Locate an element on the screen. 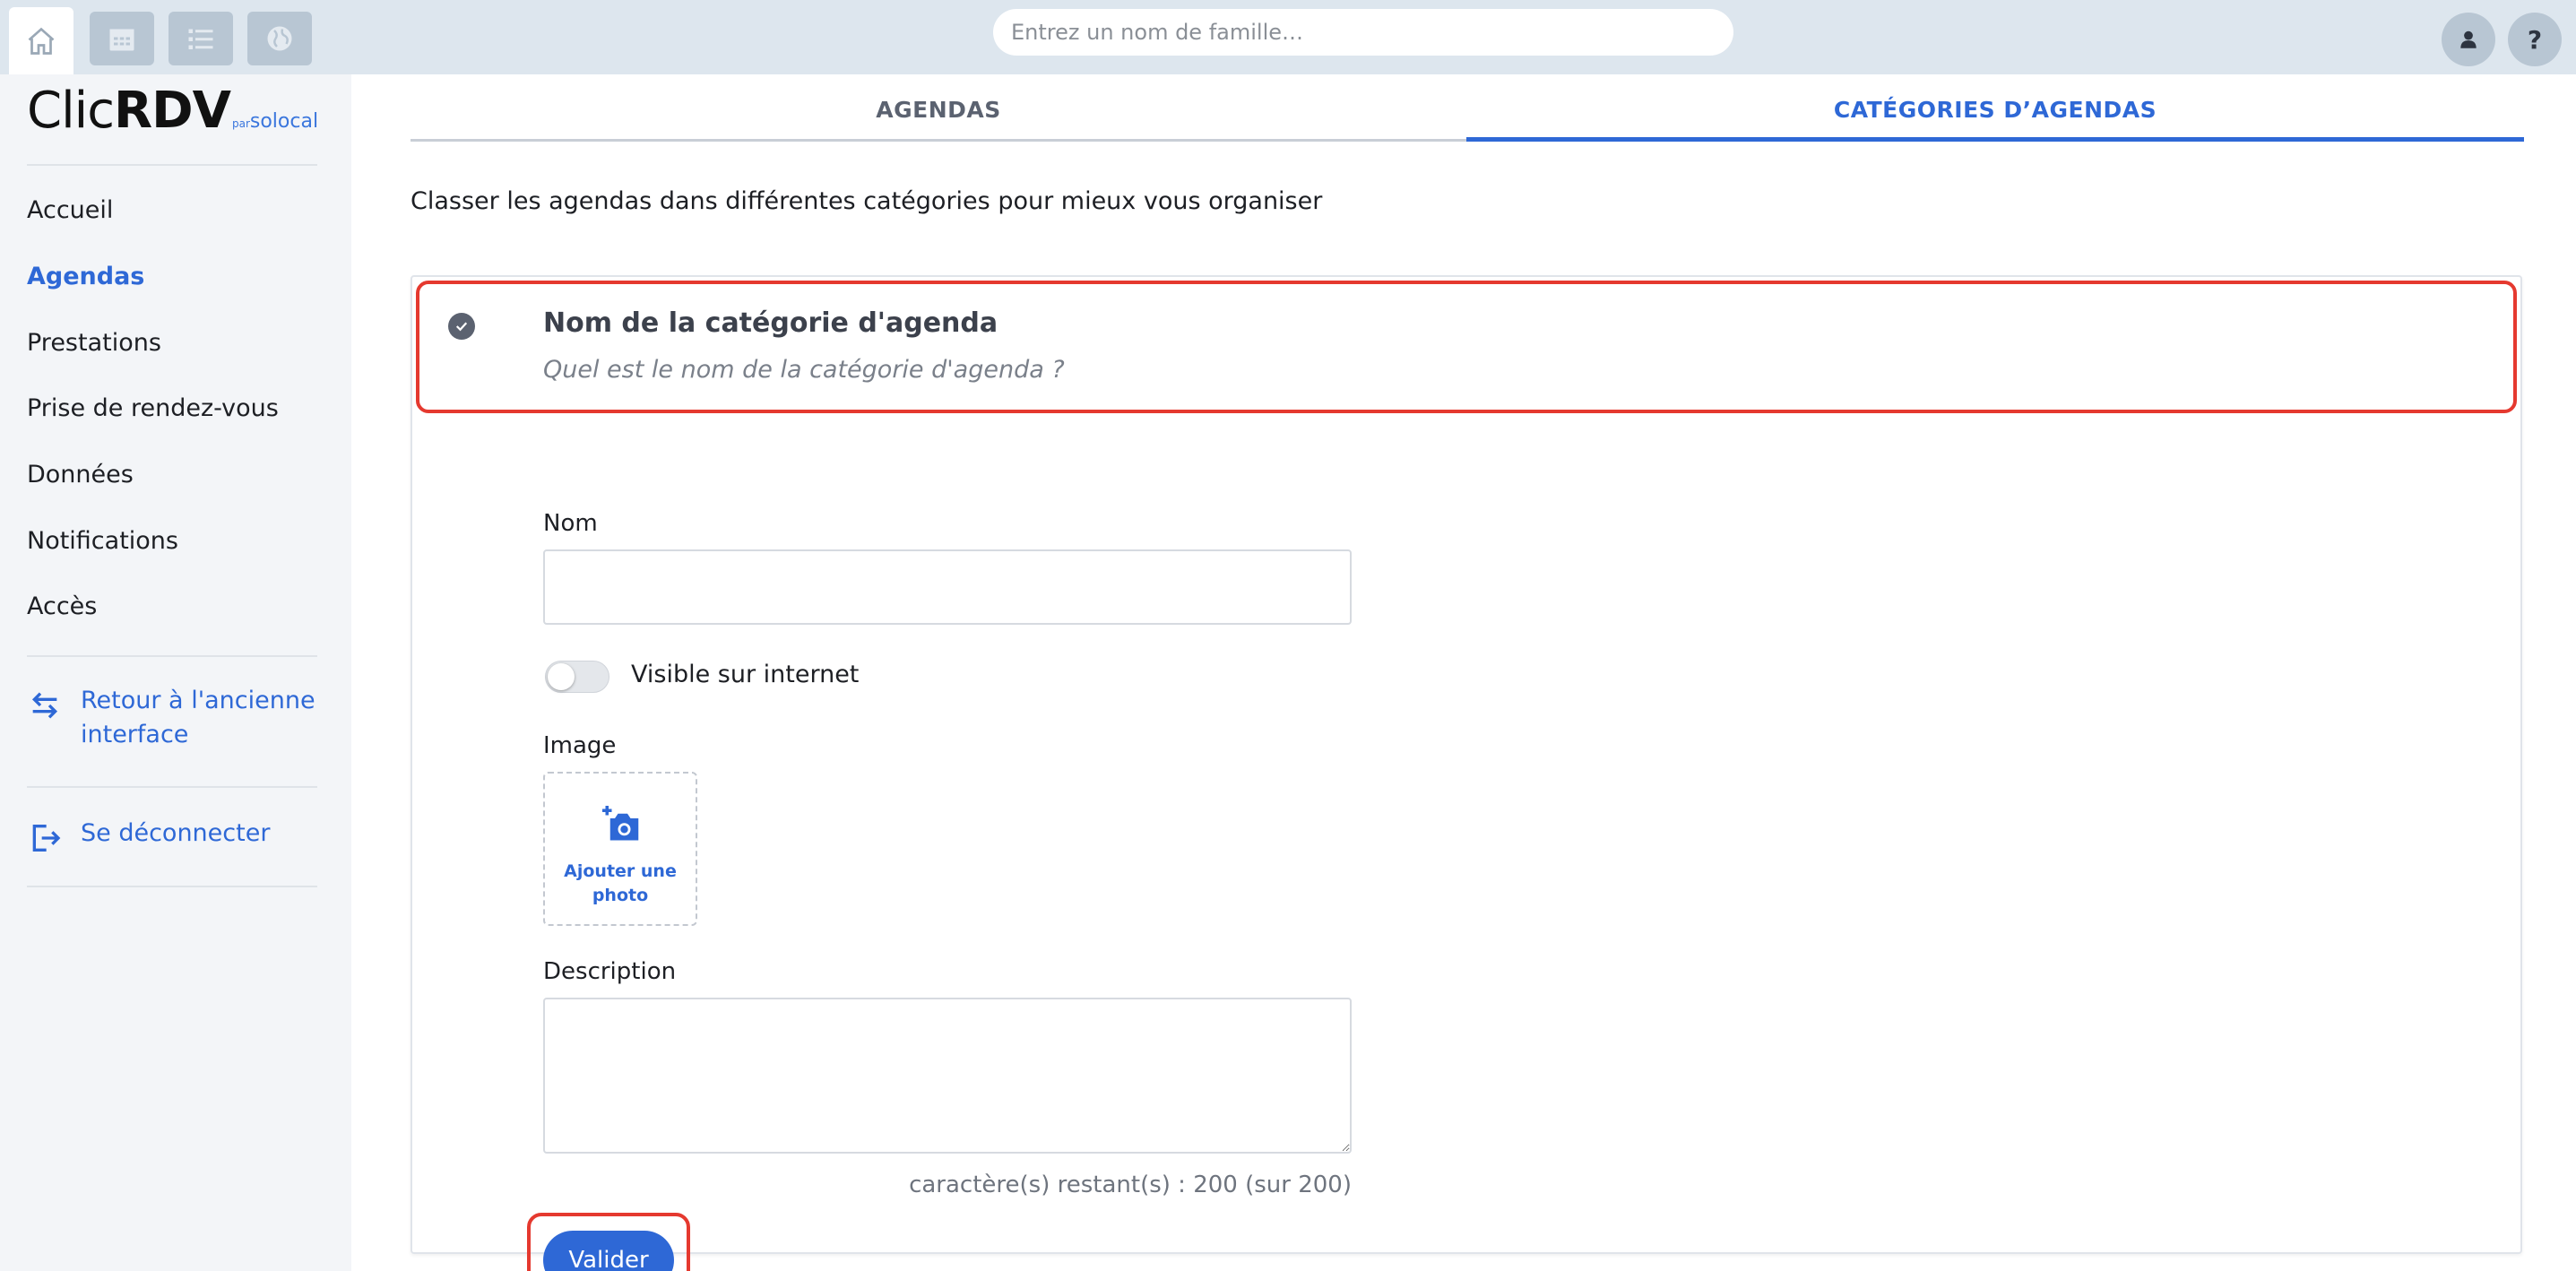  logo: ClicRDV parsolocal is located at coordinates (172, 111).